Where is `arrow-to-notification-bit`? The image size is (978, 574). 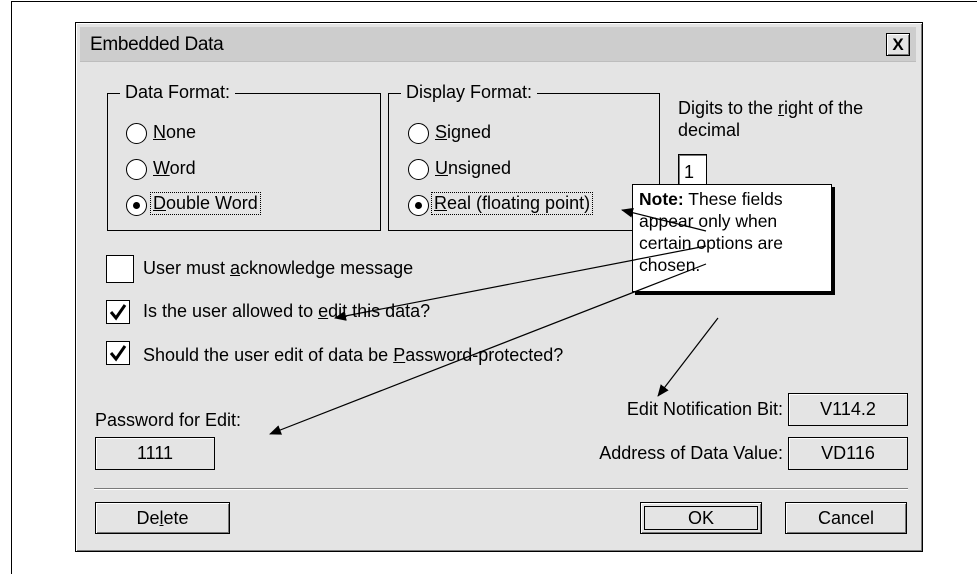
arrow-to-notification-bit is located at coordinates (688, 357).